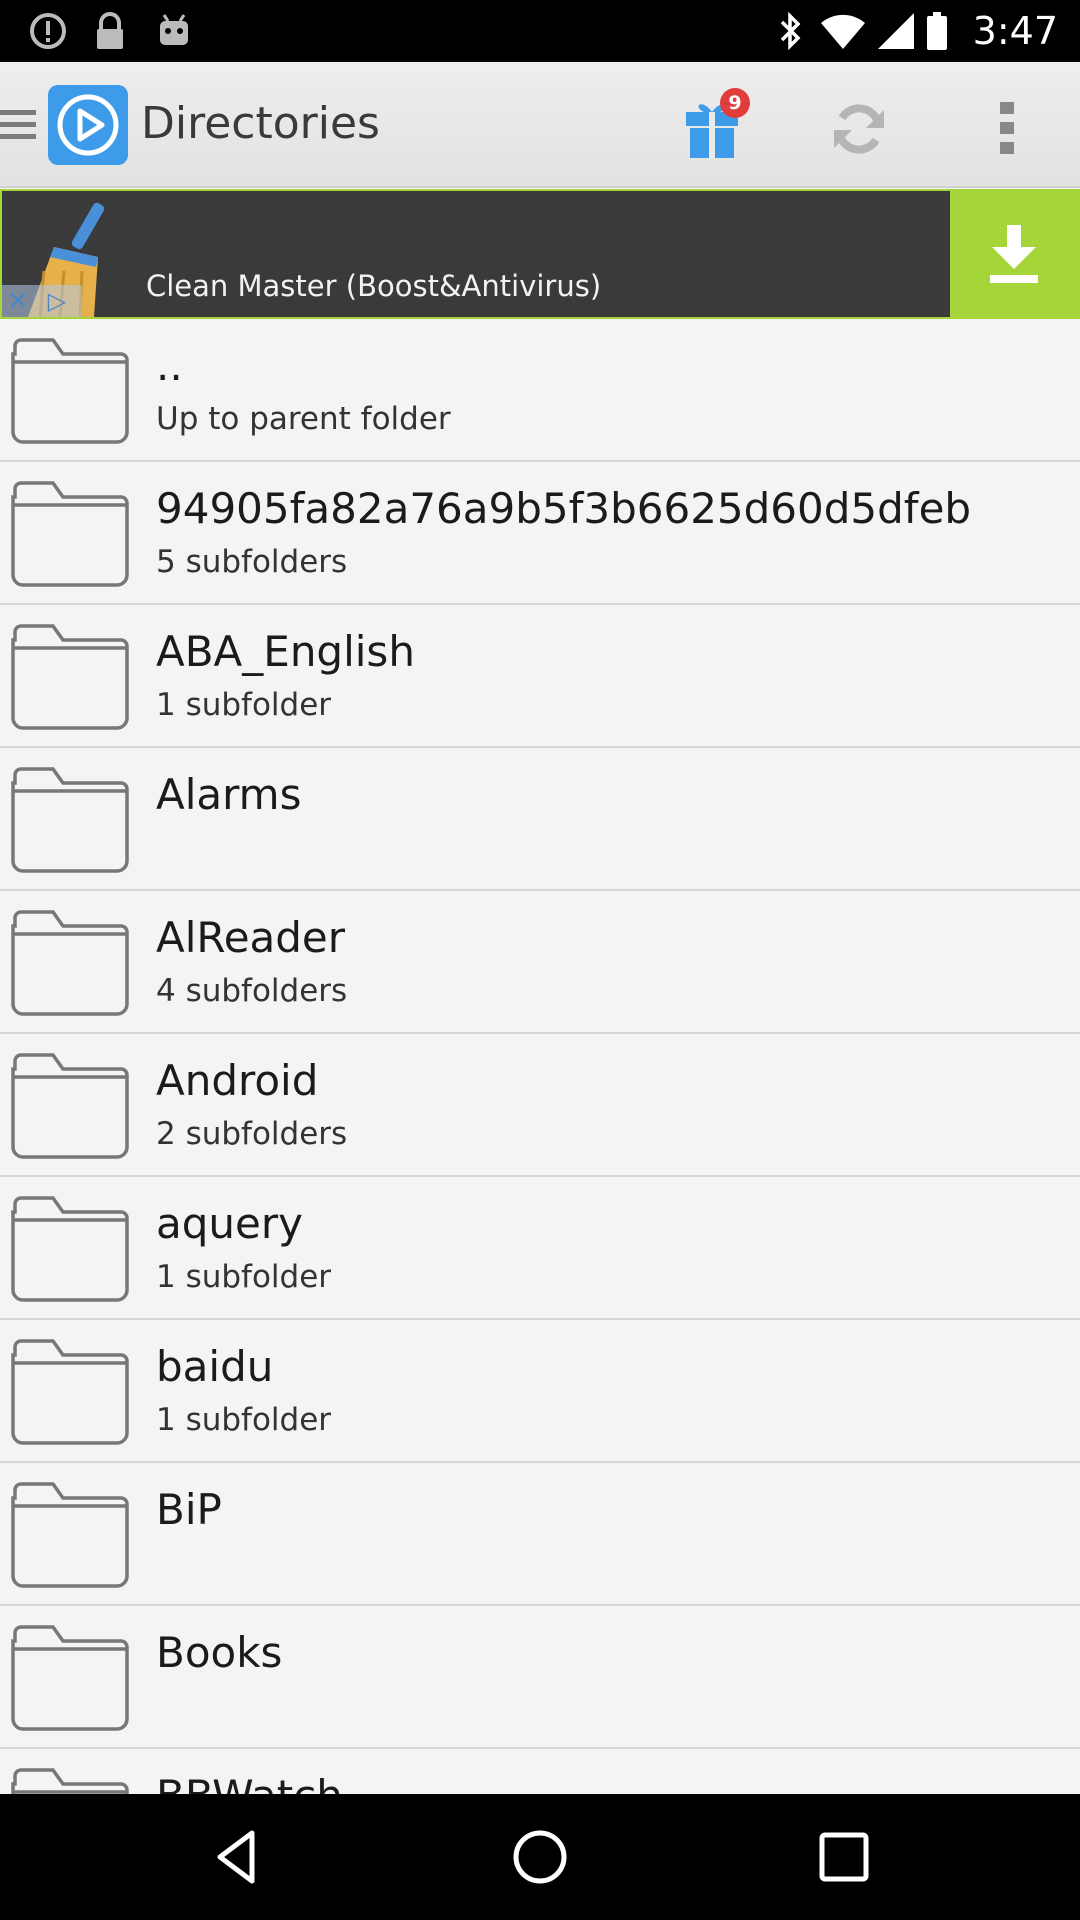 The height and width of the screenshot is (1920, 1080). What do you see at coordinates (42, 301) in the screenshot?
I see `ad-close-button: ✕ ▷` at bounding box center [42, 301].